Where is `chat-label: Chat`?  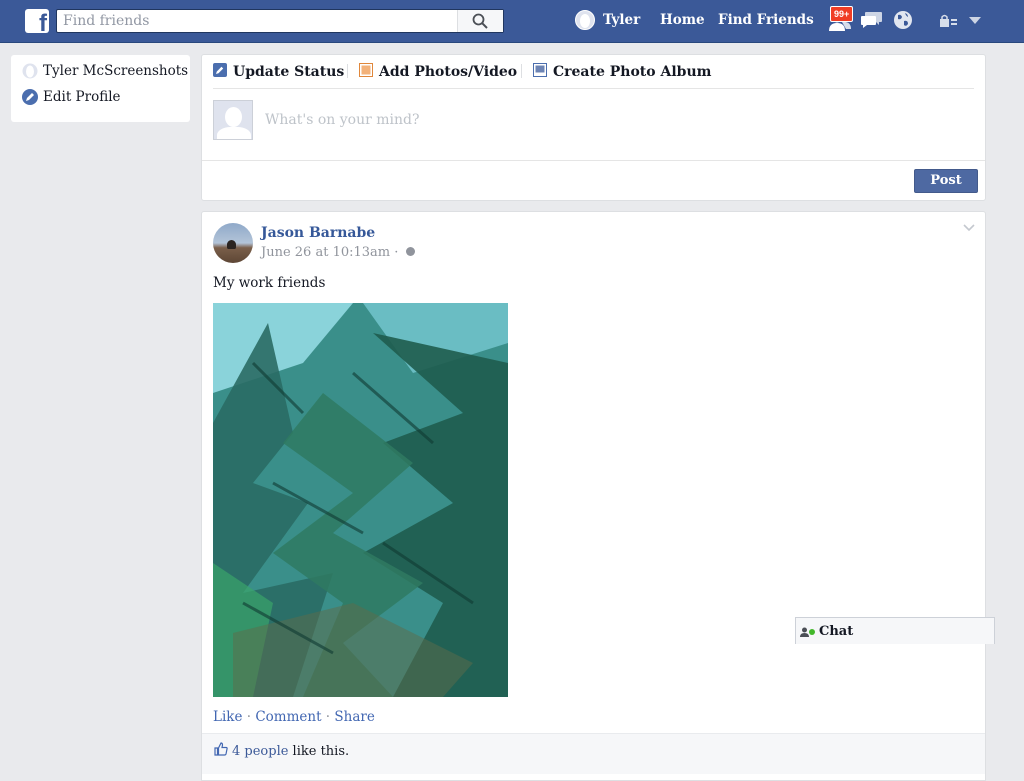
chat-label: Chat is located at coordinates (836, 631).